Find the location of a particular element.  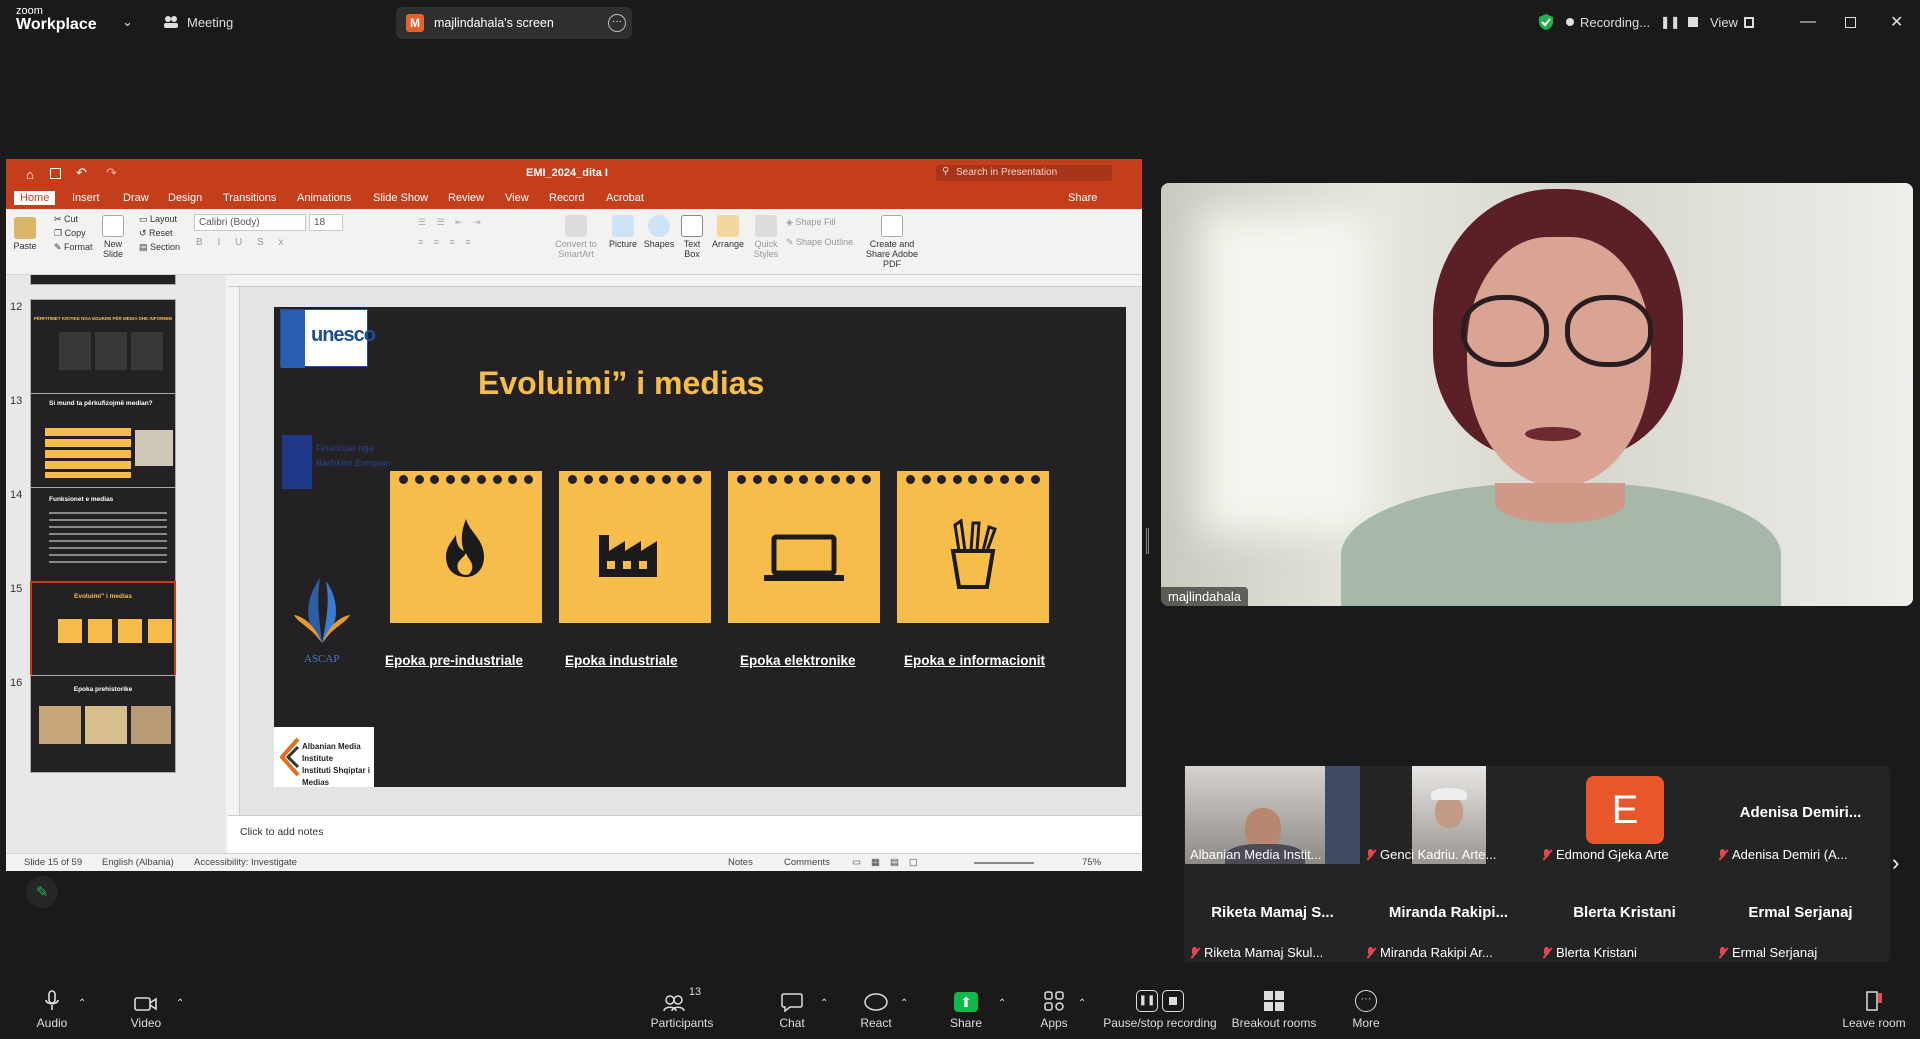

tab-view: View is located at coordinates (517, 198).